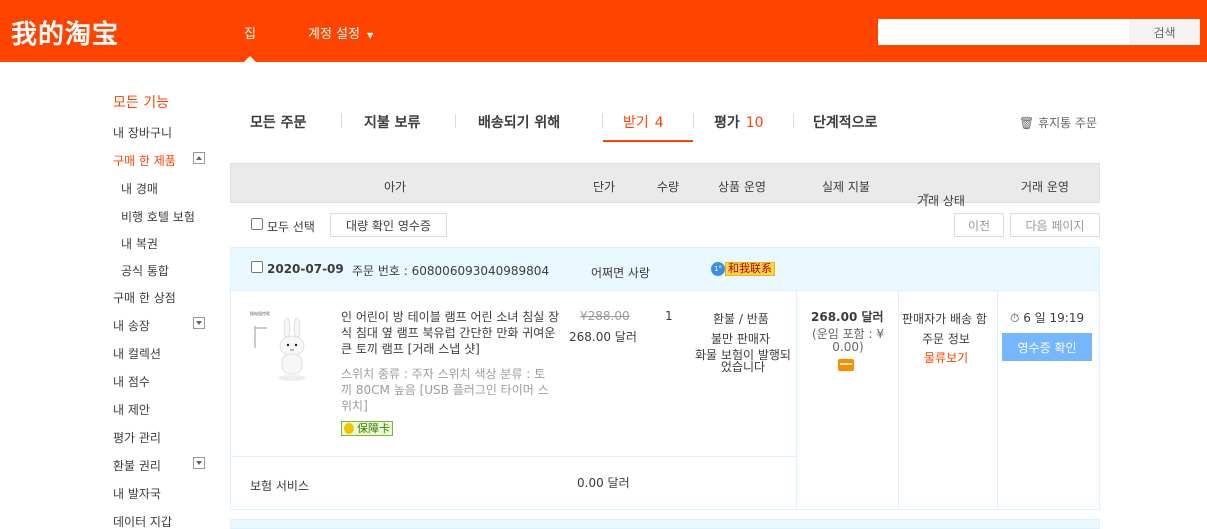 The width and height of the screenshot is (1207, 529). I want to click on column-header: 아가 단가 수량 상품 운영 실제 지불 거래 상태 ▼ 거래 운영, so click(665, 185).